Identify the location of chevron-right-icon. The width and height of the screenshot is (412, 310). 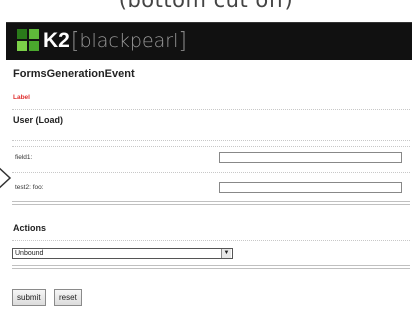
(6, 178).